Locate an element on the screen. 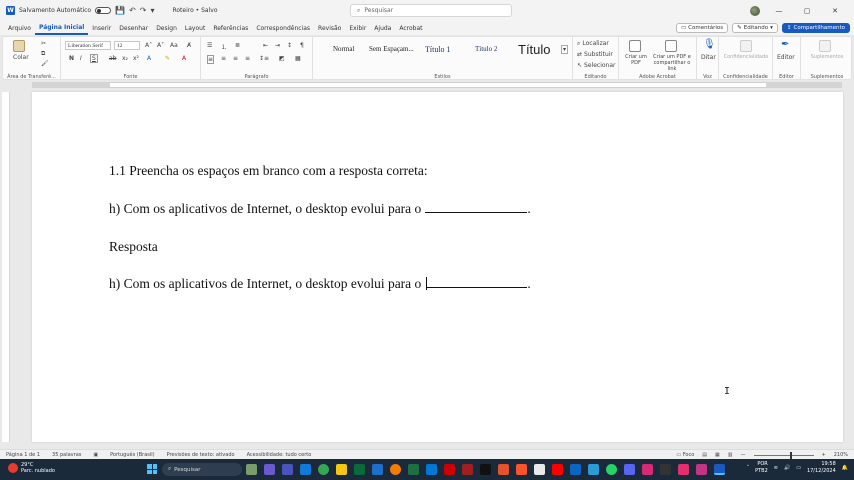 The height and width of the screenshot is (480, 854). proofing-icon: ▣ is located at coordinates (95, 455).